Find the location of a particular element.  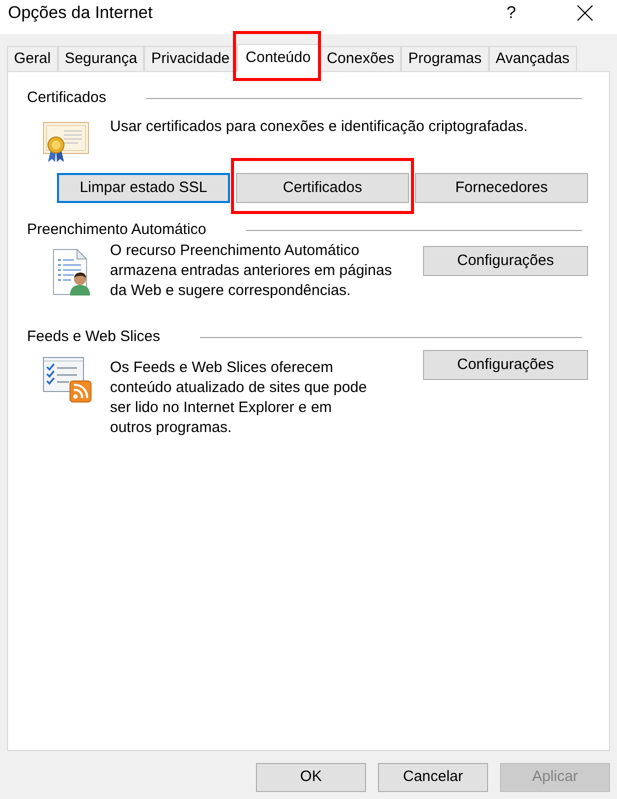

dialog-button: Fornecedores is located at coordinates (501, 188).